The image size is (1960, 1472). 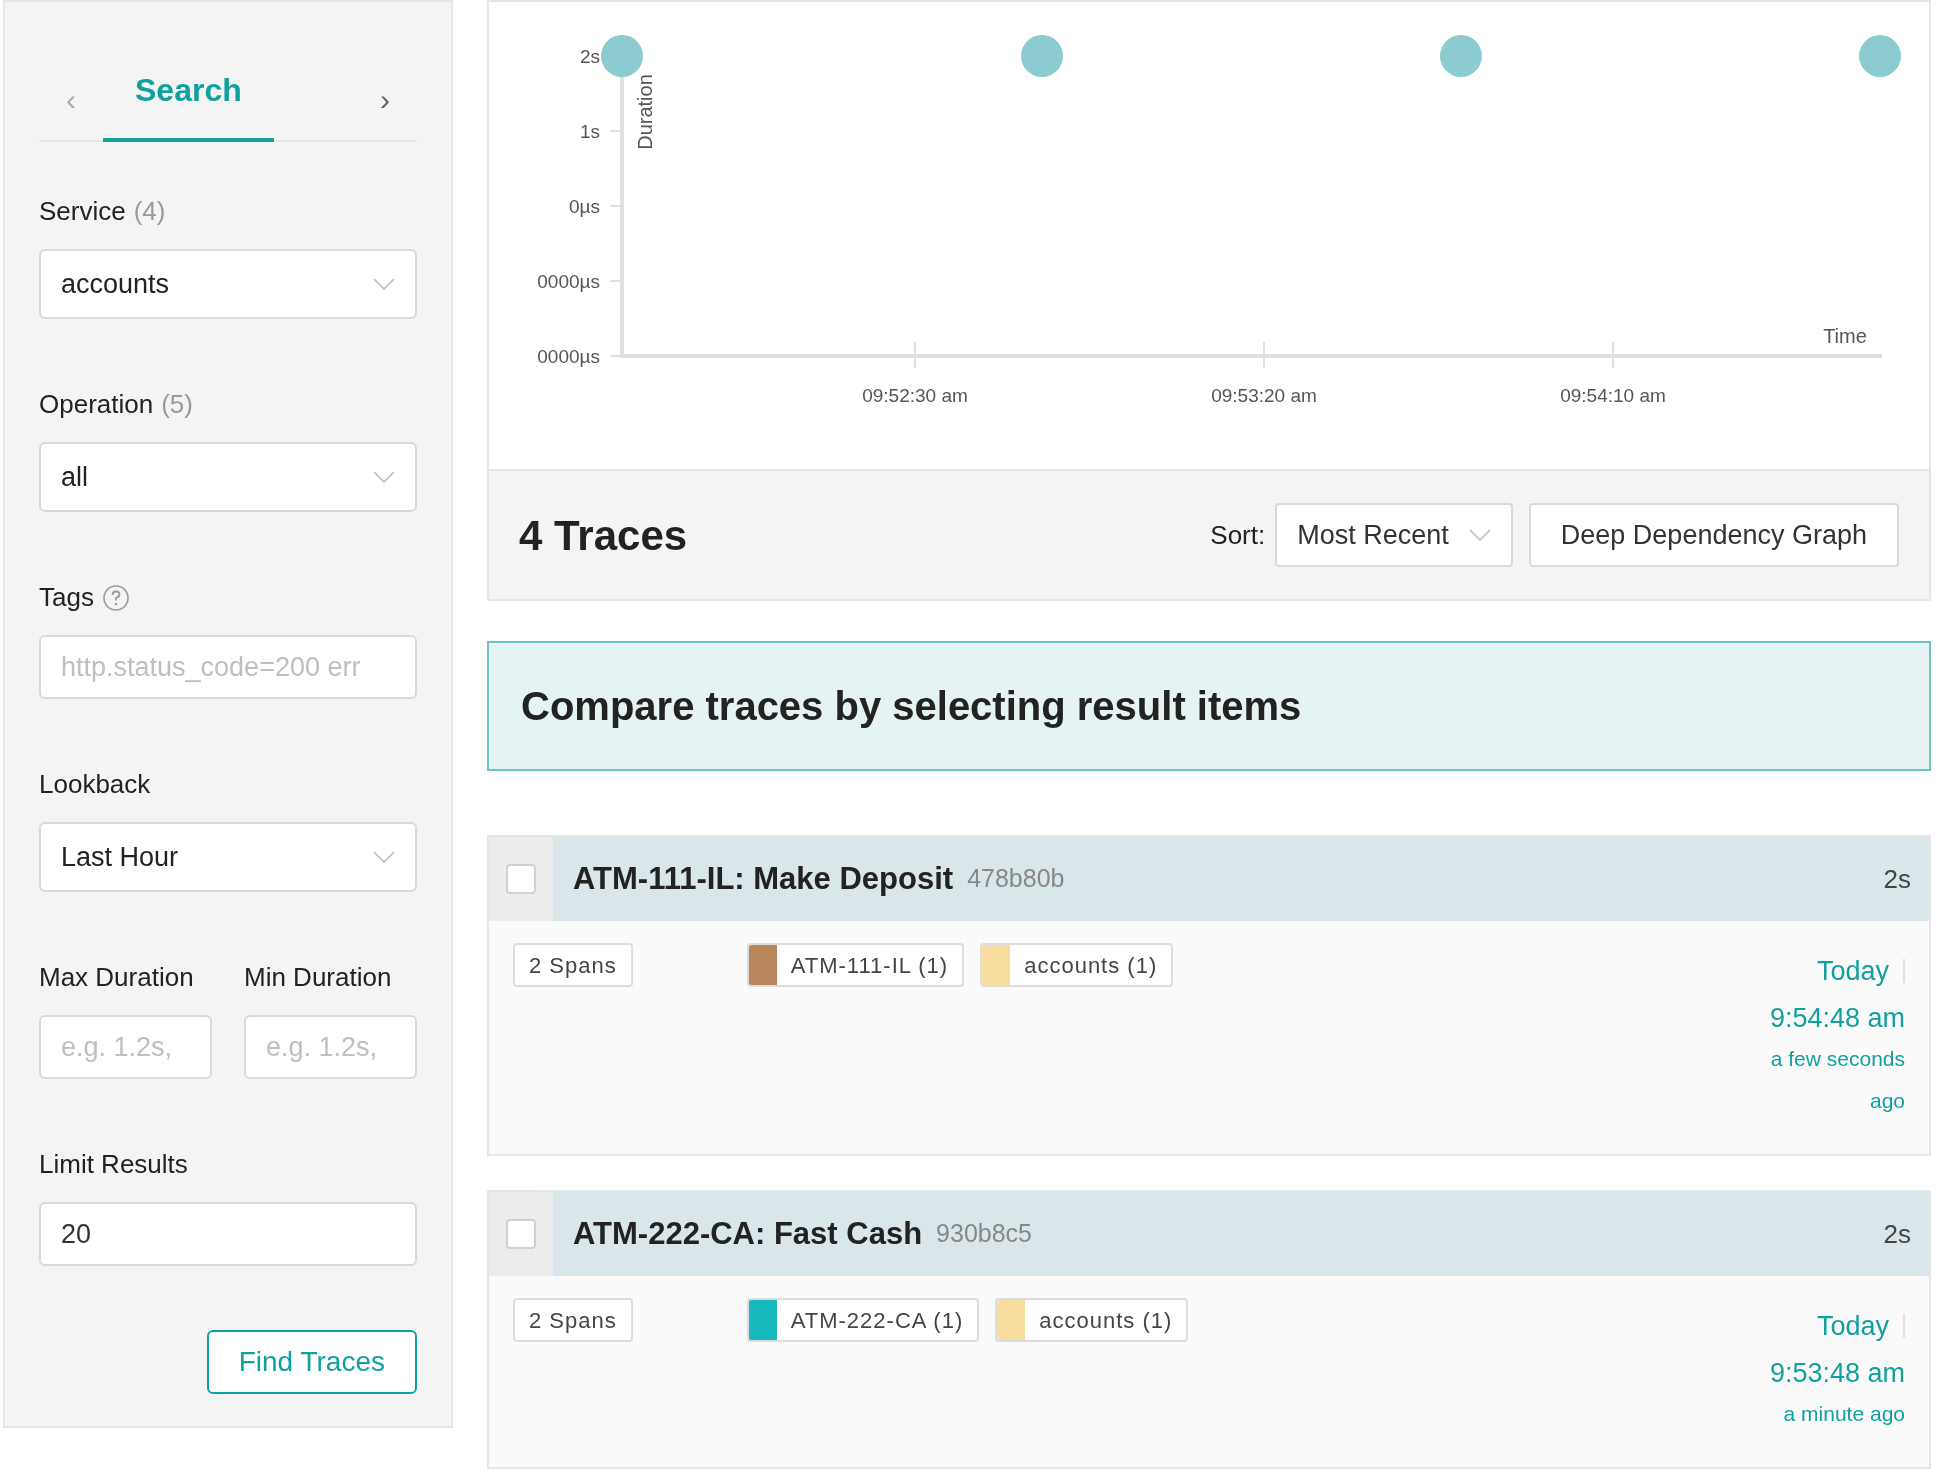 What do you see at coordinates (584, 206) in the screenshot?
I see `y-tick-label: 0µs` at bounding box center [584, 206].